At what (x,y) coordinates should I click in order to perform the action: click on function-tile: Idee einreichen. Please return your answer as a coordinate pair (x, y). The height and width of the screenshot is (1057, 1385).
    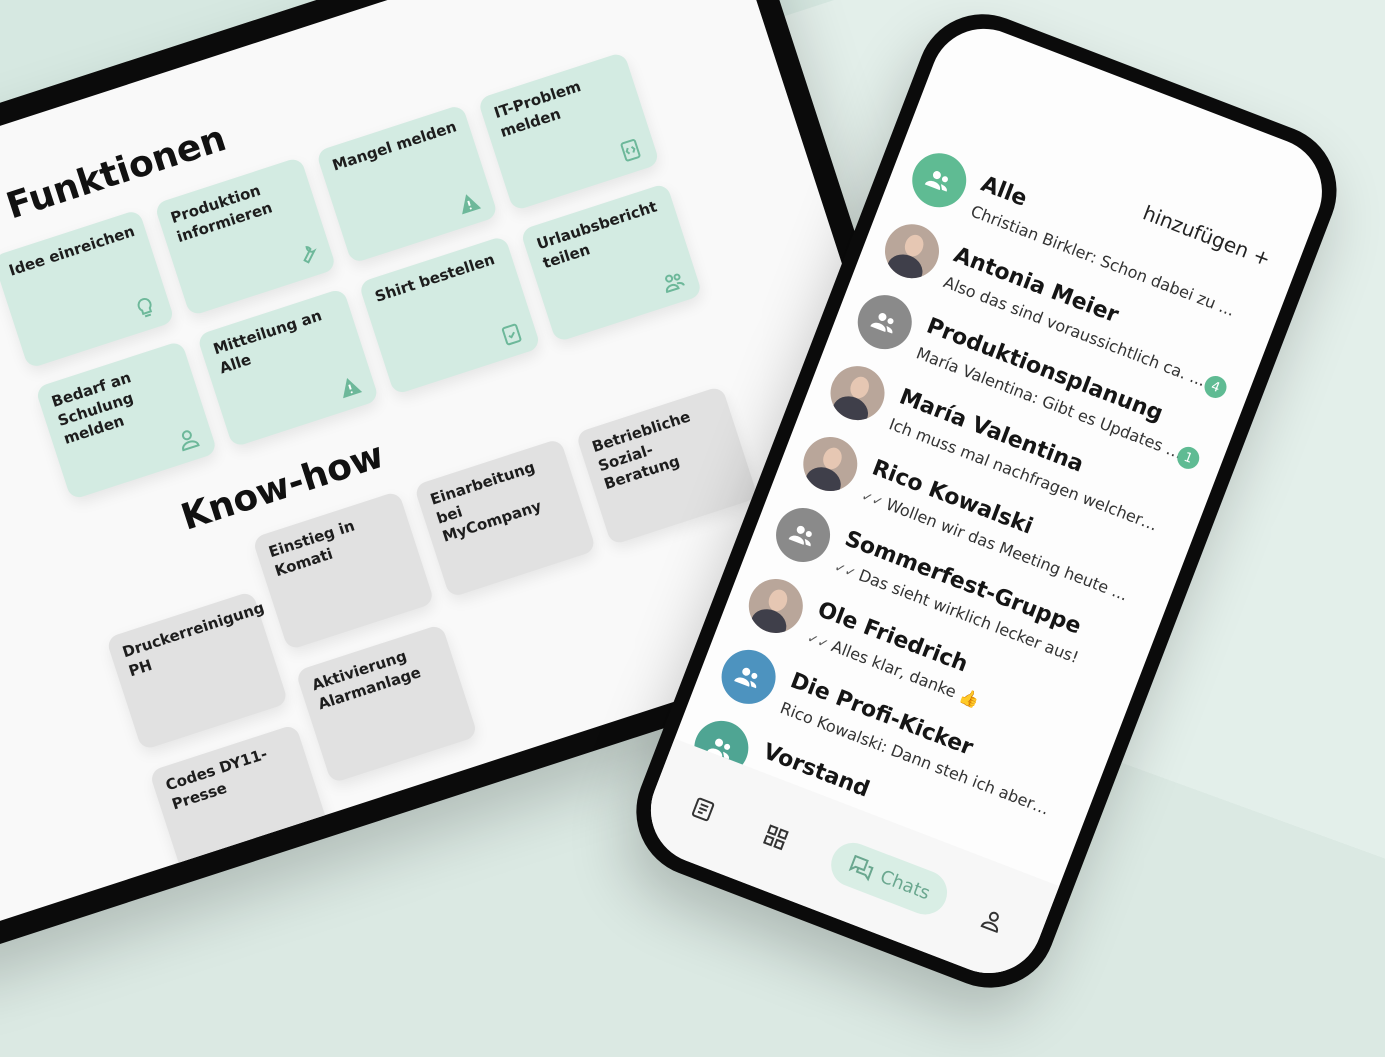
    Looking at the image, I should click on (88, 289).